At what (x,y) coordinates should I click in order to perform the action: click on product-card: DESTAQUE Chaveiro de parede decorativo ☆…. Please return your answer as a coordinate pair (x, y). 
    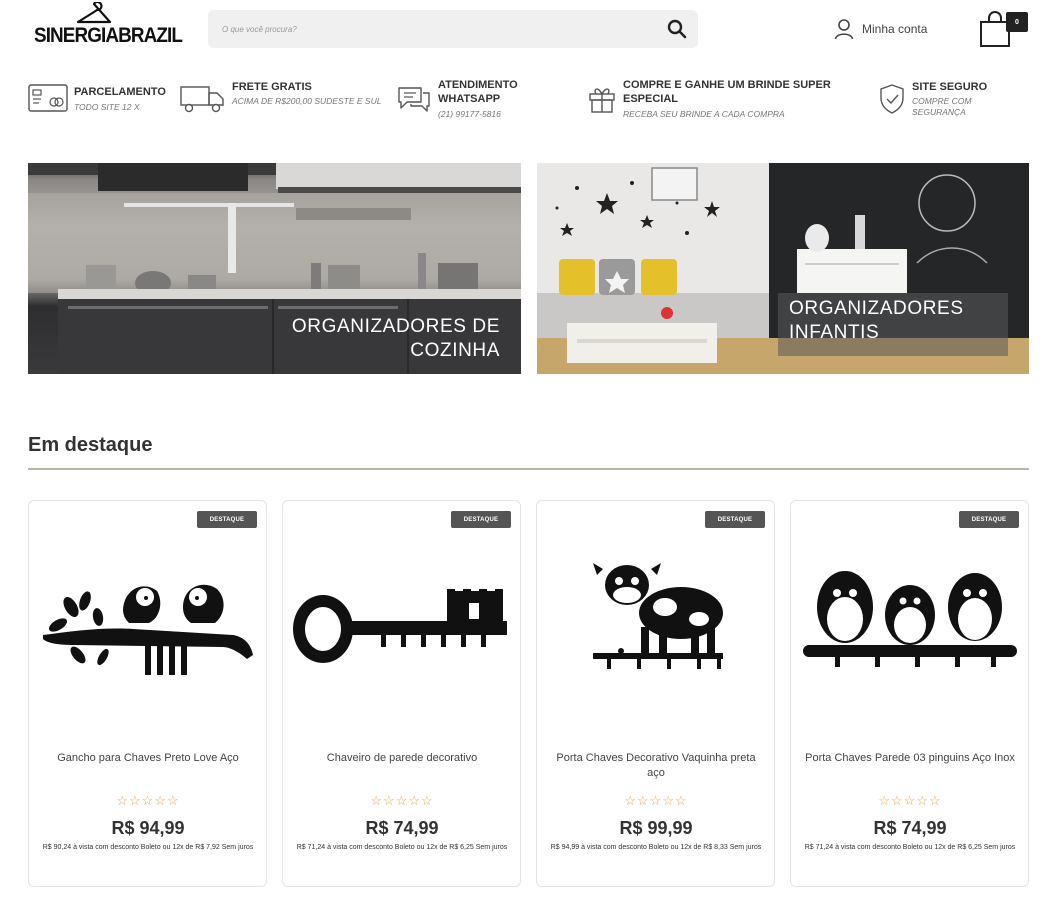
    Looking at the image, I should click on (401, 693).